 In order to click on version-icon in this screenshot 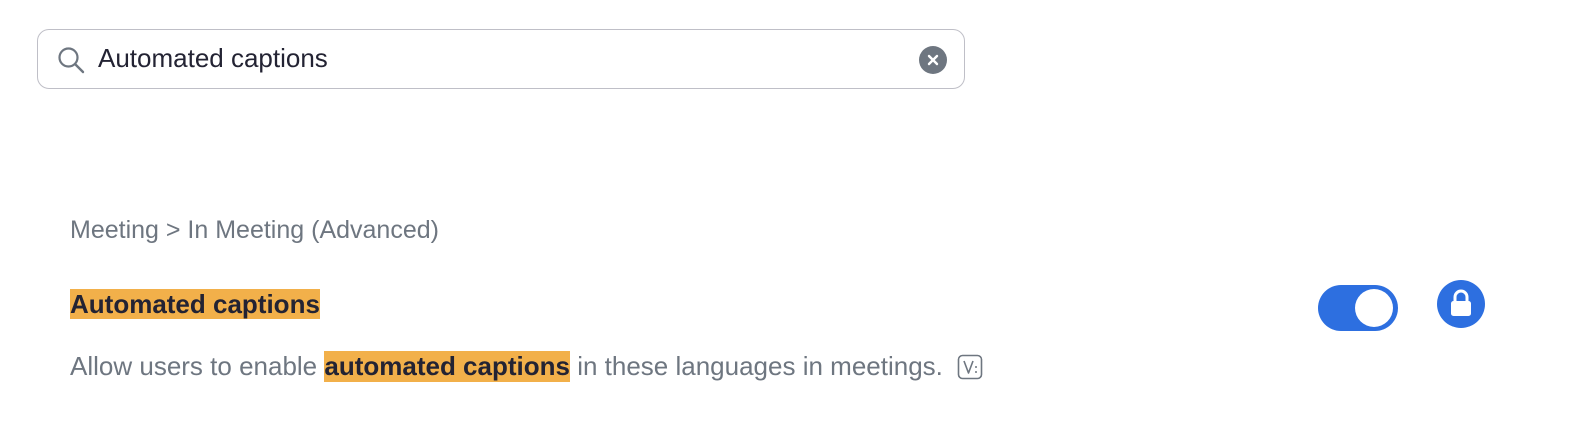, I will do `click(970, 366)`.